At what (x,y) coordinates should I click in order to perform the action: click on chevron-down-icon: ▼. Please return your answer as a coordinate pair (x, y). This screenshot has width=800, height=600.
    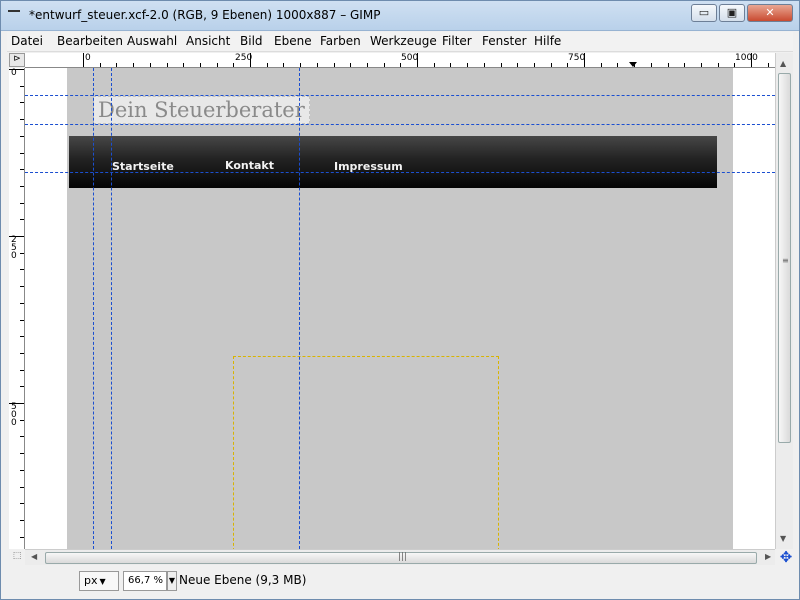
    Looking at the image, I should click on (102, 581).